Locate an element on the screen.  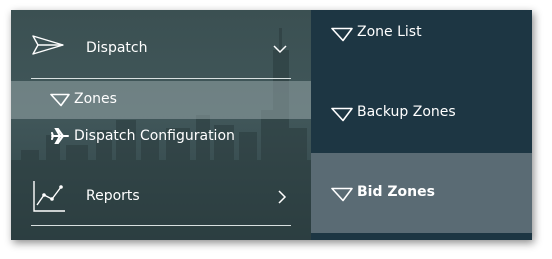
menu-item-reports-label: Reports is located at coordinates (113, 196).